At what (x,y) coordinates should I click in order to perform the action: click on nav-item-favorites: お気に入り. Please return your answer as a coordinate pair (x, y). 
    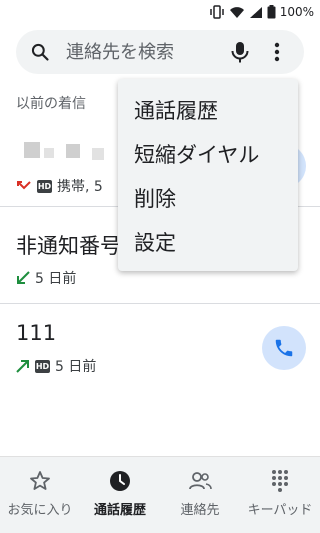
    Looking at the image, I should click on (40, 493).